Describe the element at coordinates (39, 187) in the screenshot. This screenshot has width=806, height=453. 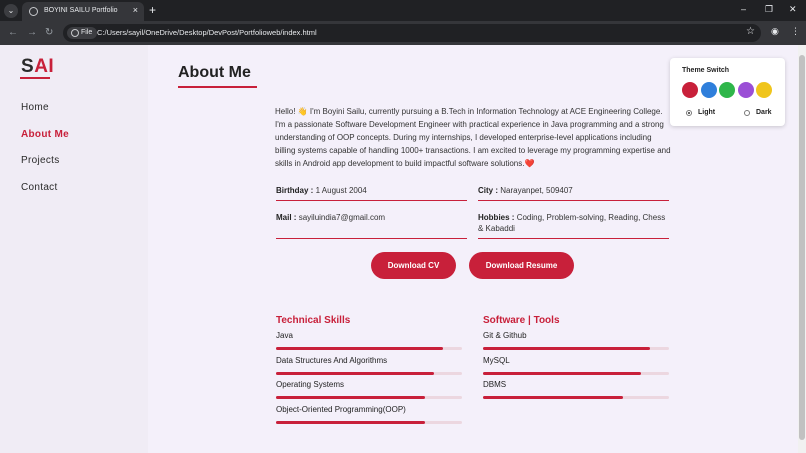
I see `nav-contact: Contact` at that location.